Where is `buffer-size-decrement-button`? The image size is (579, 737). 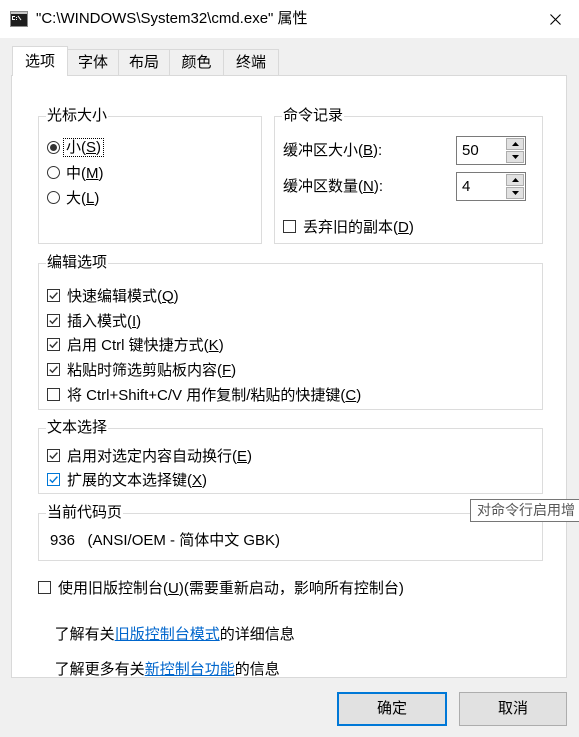 buffer-size-decrement-button is located at coordinates (515, 157).